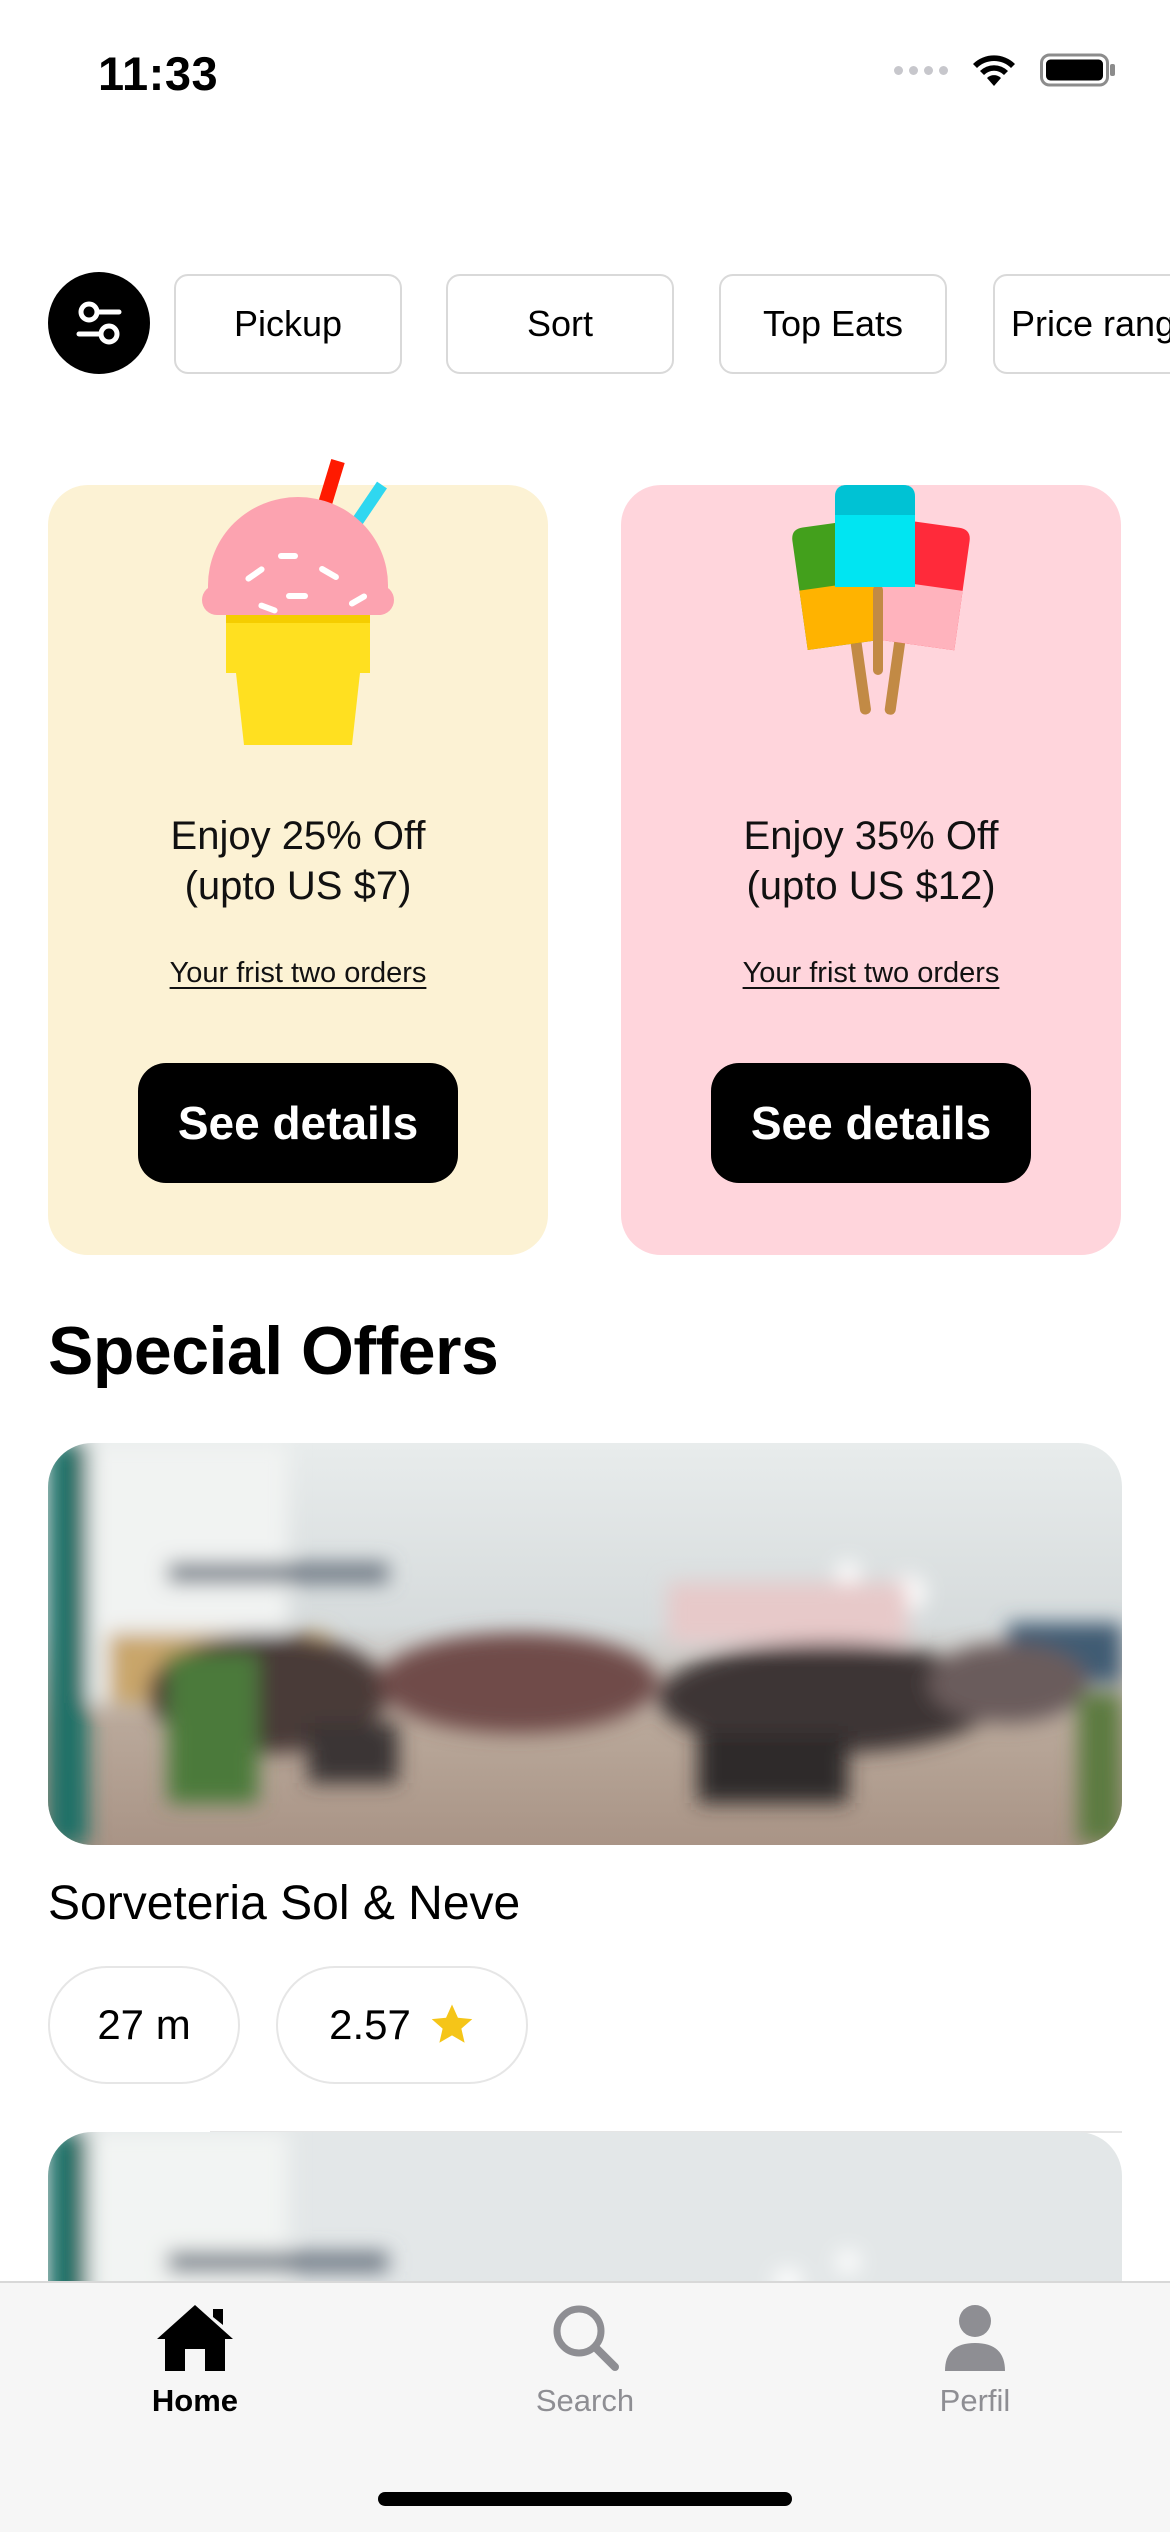  I want to click on wifi-icon, so click(994, 70).